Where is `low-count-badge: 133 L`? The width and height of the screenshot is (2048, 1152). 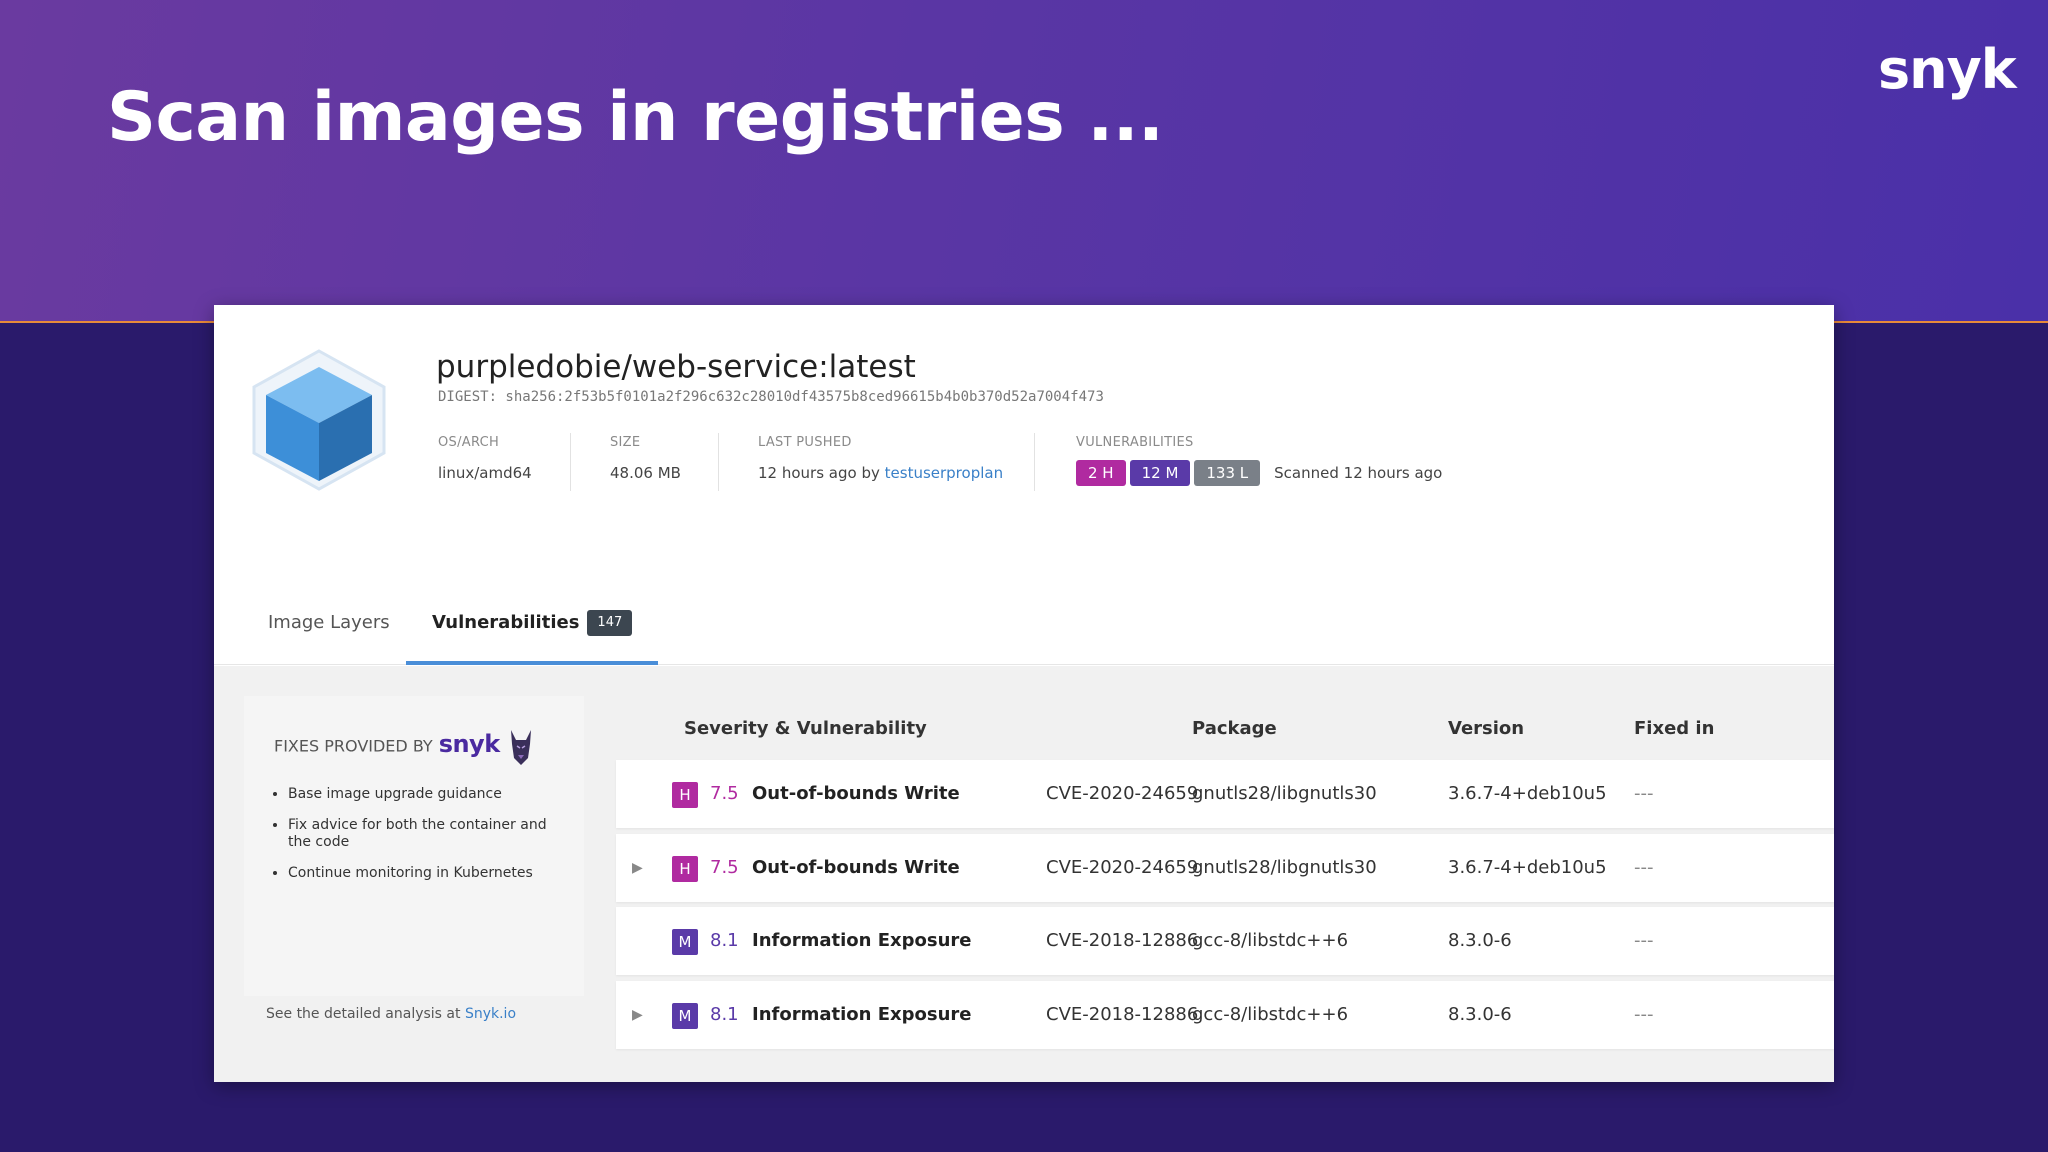 low-count-badge: 133 L is located at coordinates (1227, 473).